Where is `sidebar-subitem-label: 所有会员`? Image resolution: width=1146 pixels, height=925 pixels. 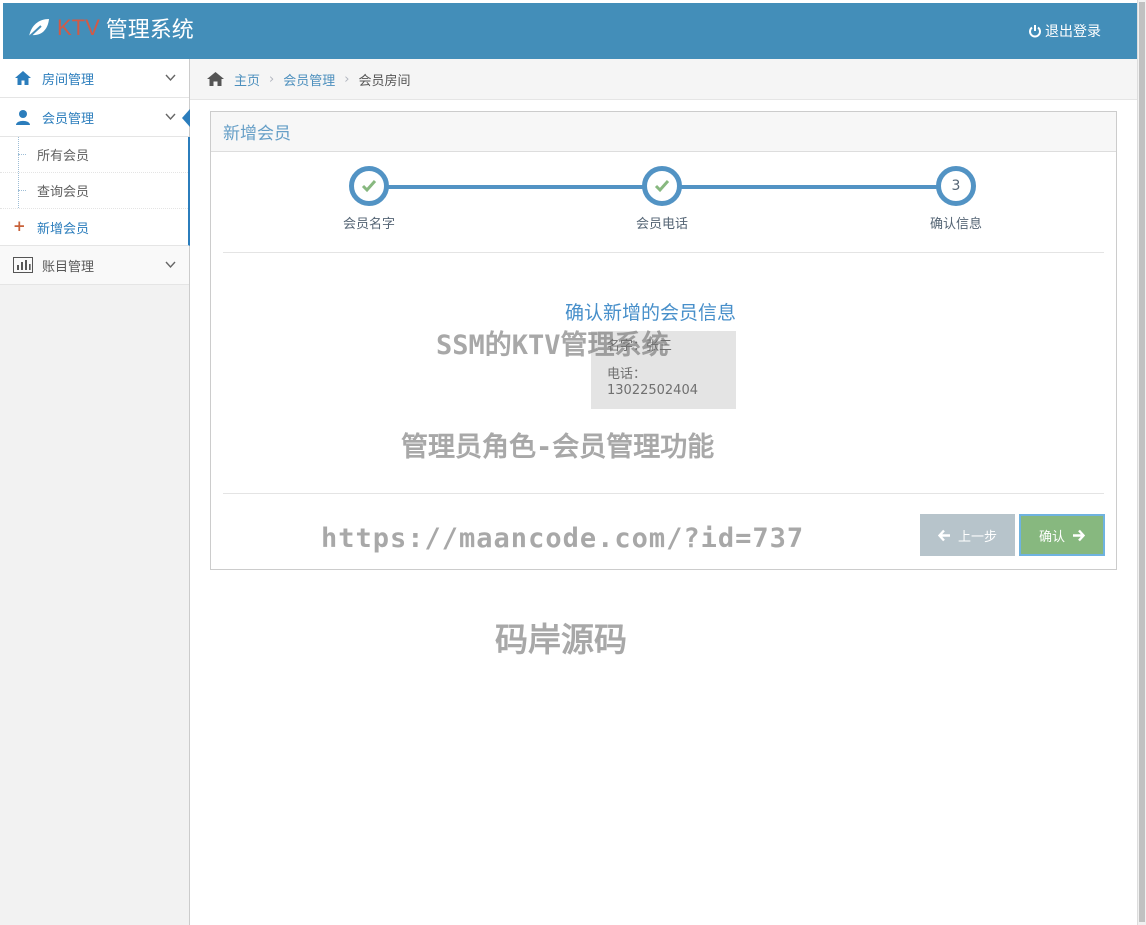 sidebar-subitem-label: 所有会员 is located at coordinates (63, 156).